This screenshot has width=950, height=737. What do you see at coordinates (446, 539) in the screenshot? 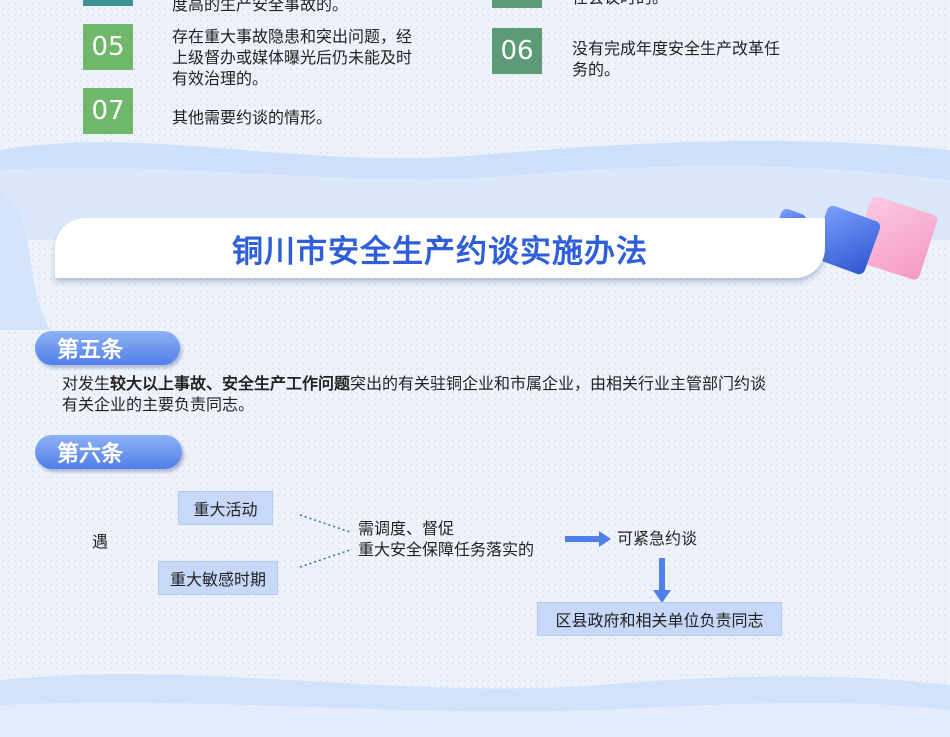
I see `requirement-text: 需调度、督促 重大安全保障任务落实的` at bounding box center [446, 539].